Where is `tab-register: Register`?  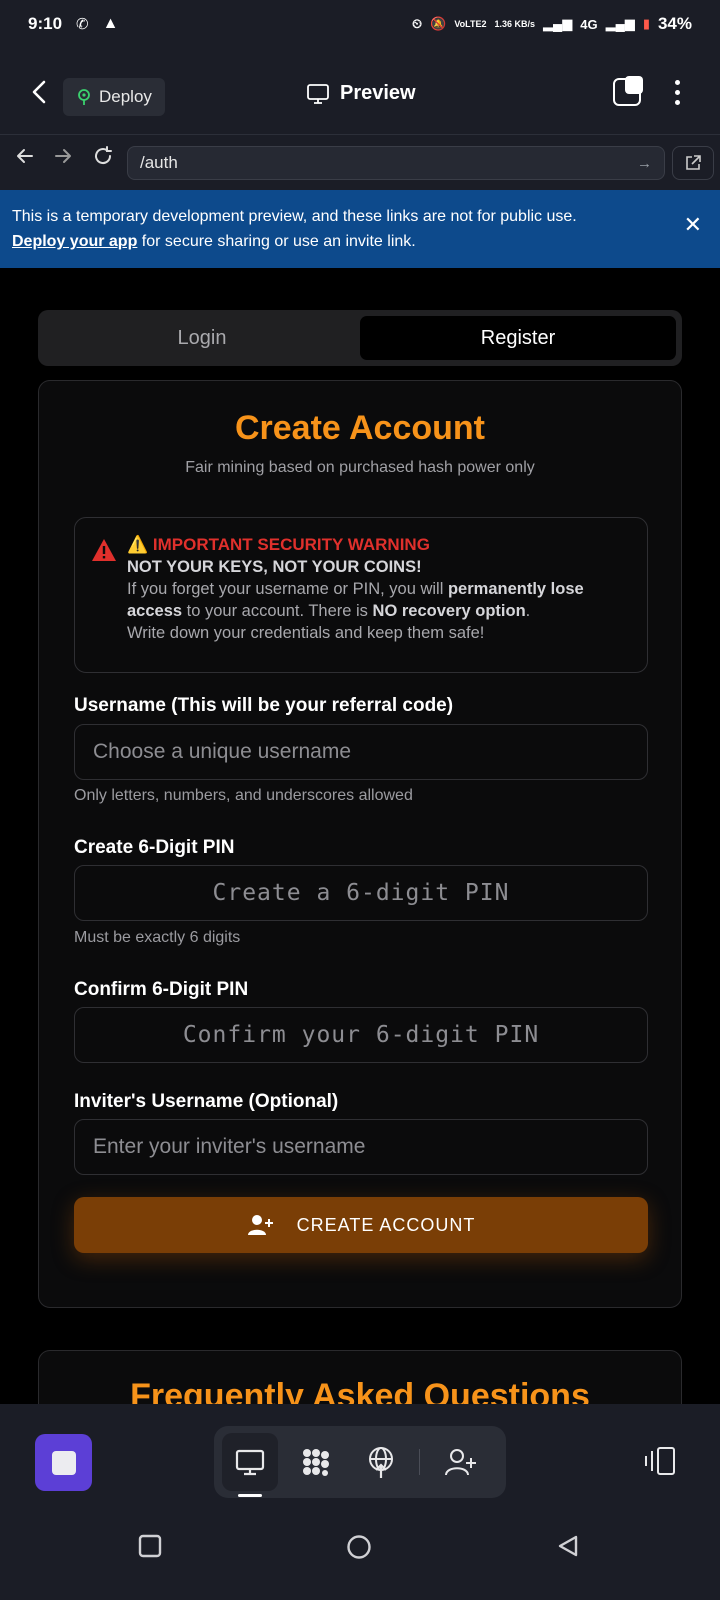
tab-register: Register is located at coordinates (518, 338).